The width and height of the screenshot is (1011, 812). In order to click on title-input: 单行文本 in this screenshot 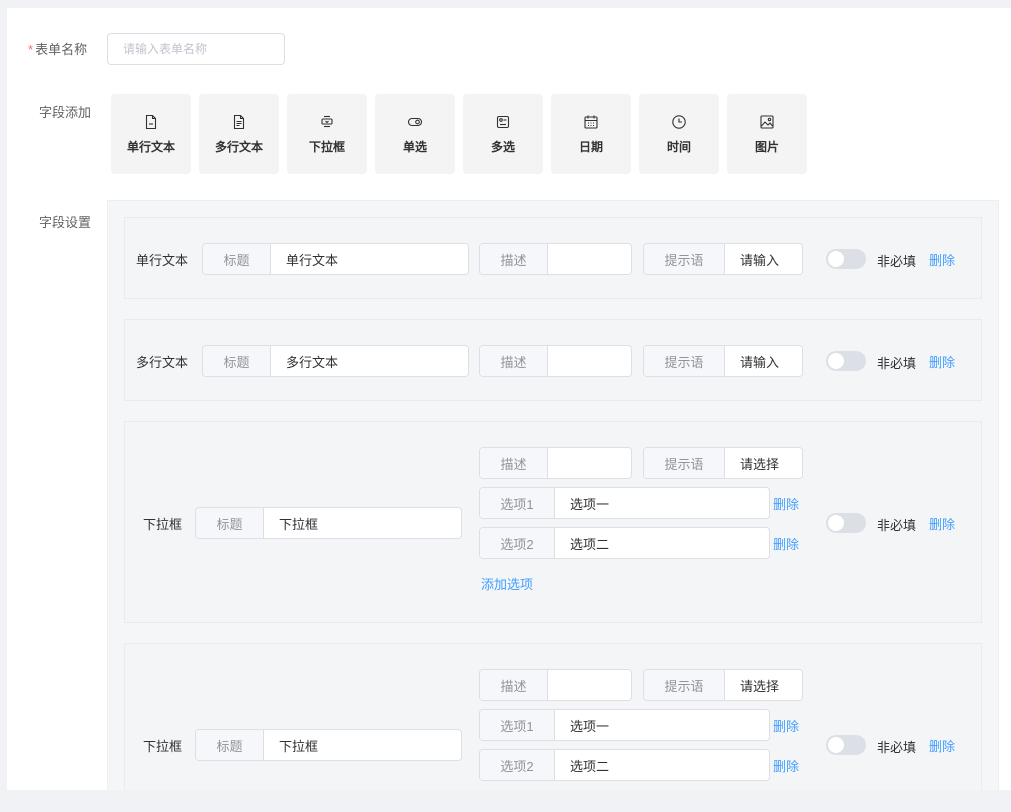, I will do `click(369, 259)`.